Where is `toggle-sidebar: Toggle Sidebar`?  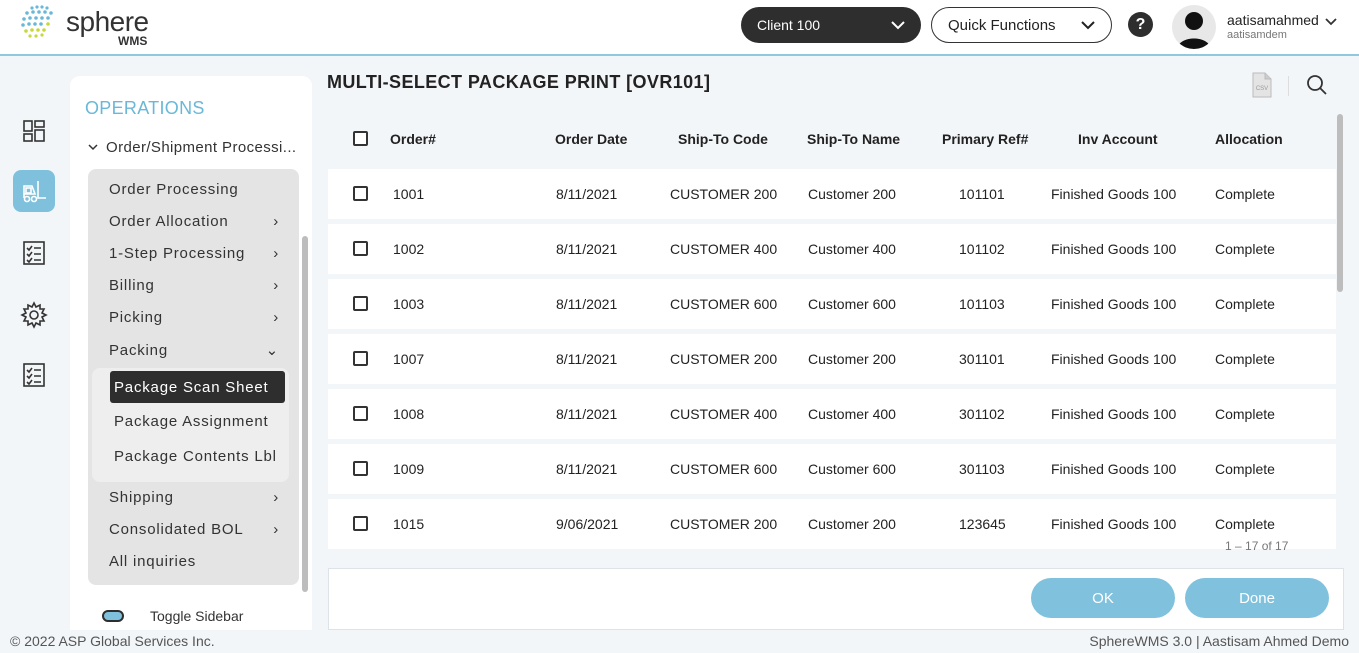
toggle-sidebar: Toggle Sidebar is located at coordinates (172, 616).